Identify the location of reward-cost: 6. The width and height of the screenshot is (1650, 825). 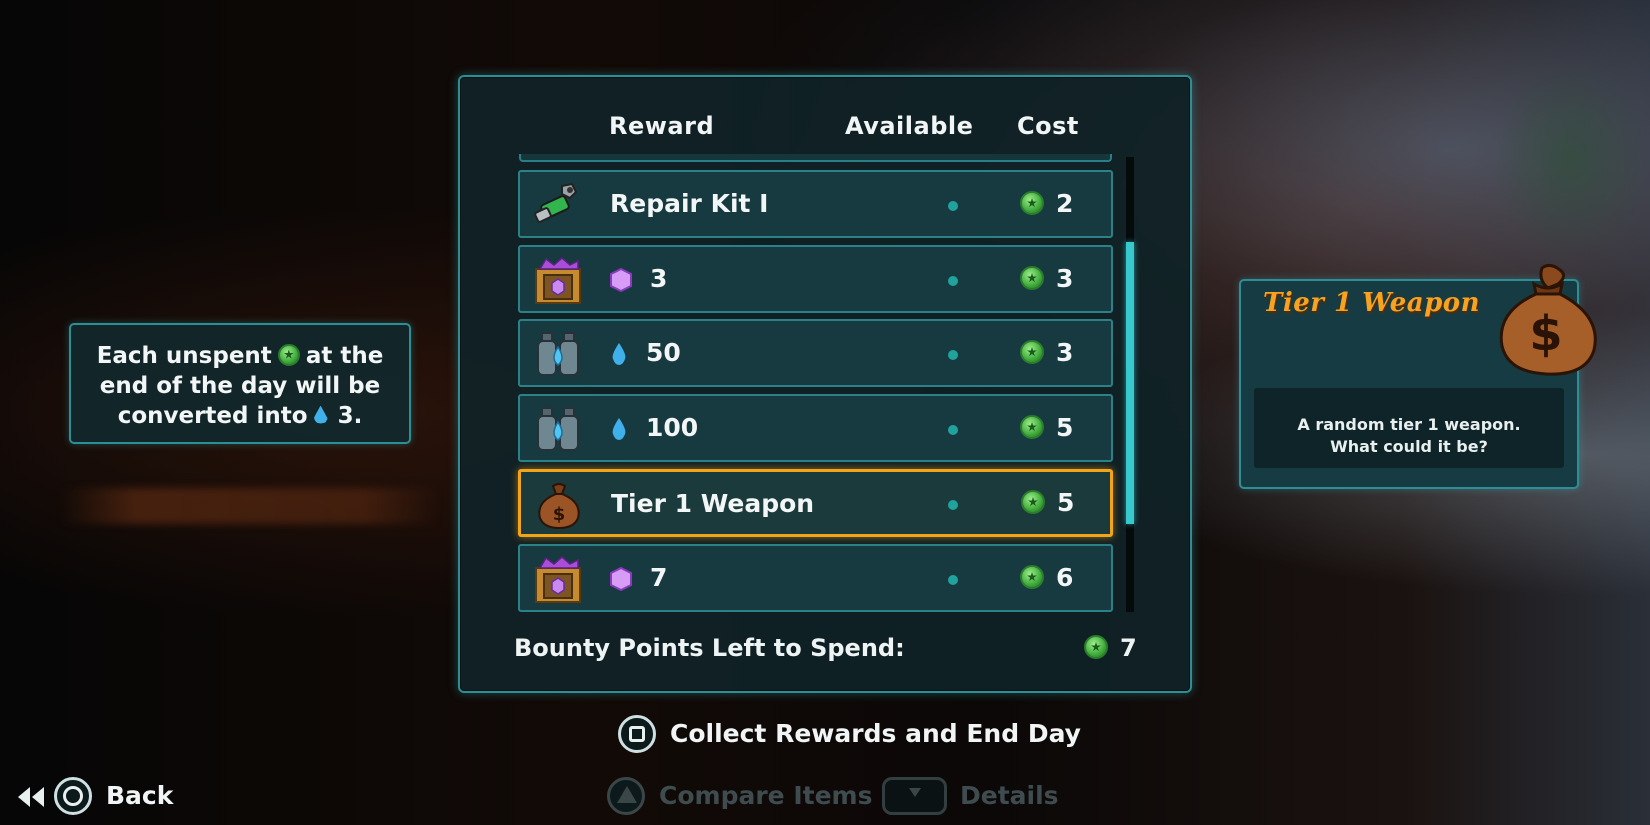
(1046, 578).